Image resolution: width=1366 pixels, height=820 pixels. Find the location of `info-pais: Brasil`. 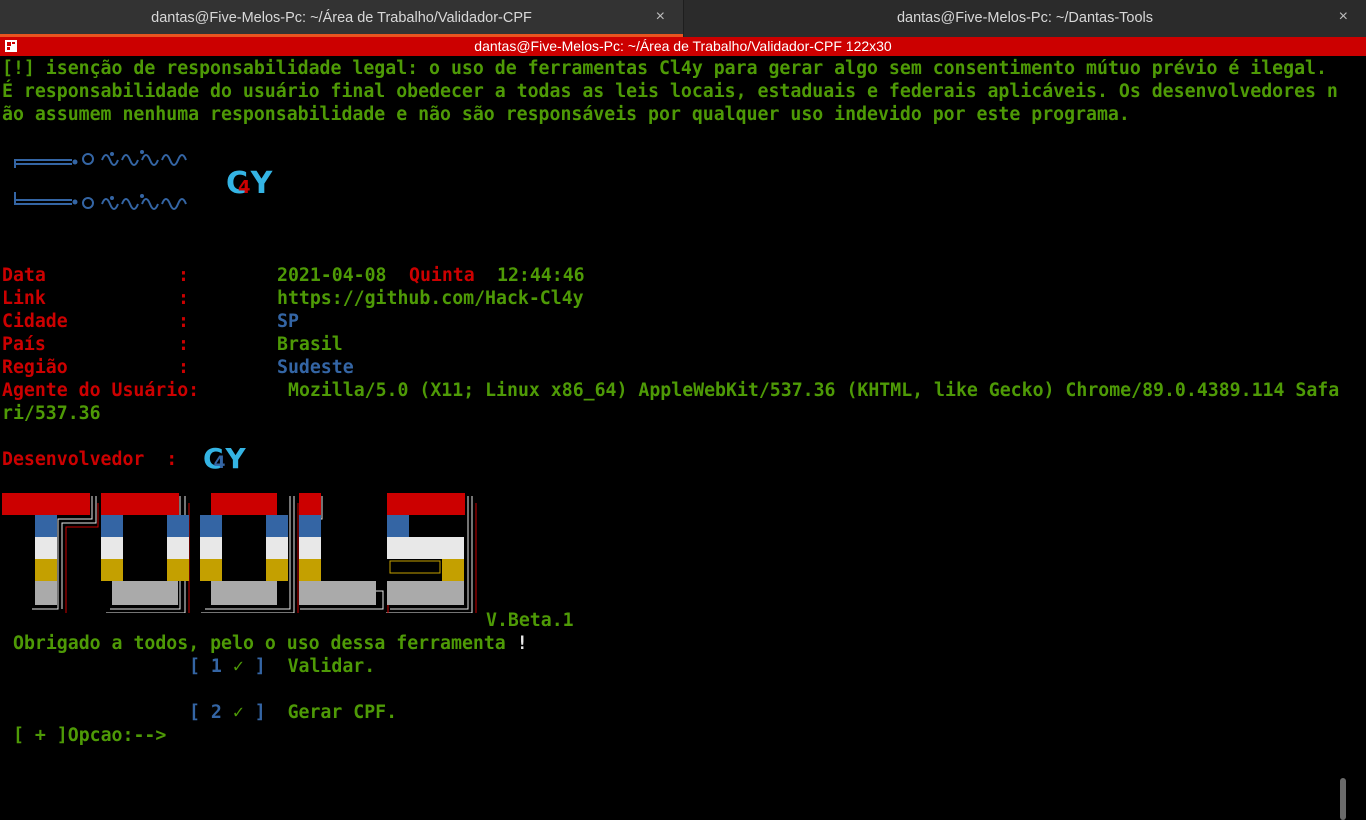

info-pais: Brasil is located at coordinates (310, 344).